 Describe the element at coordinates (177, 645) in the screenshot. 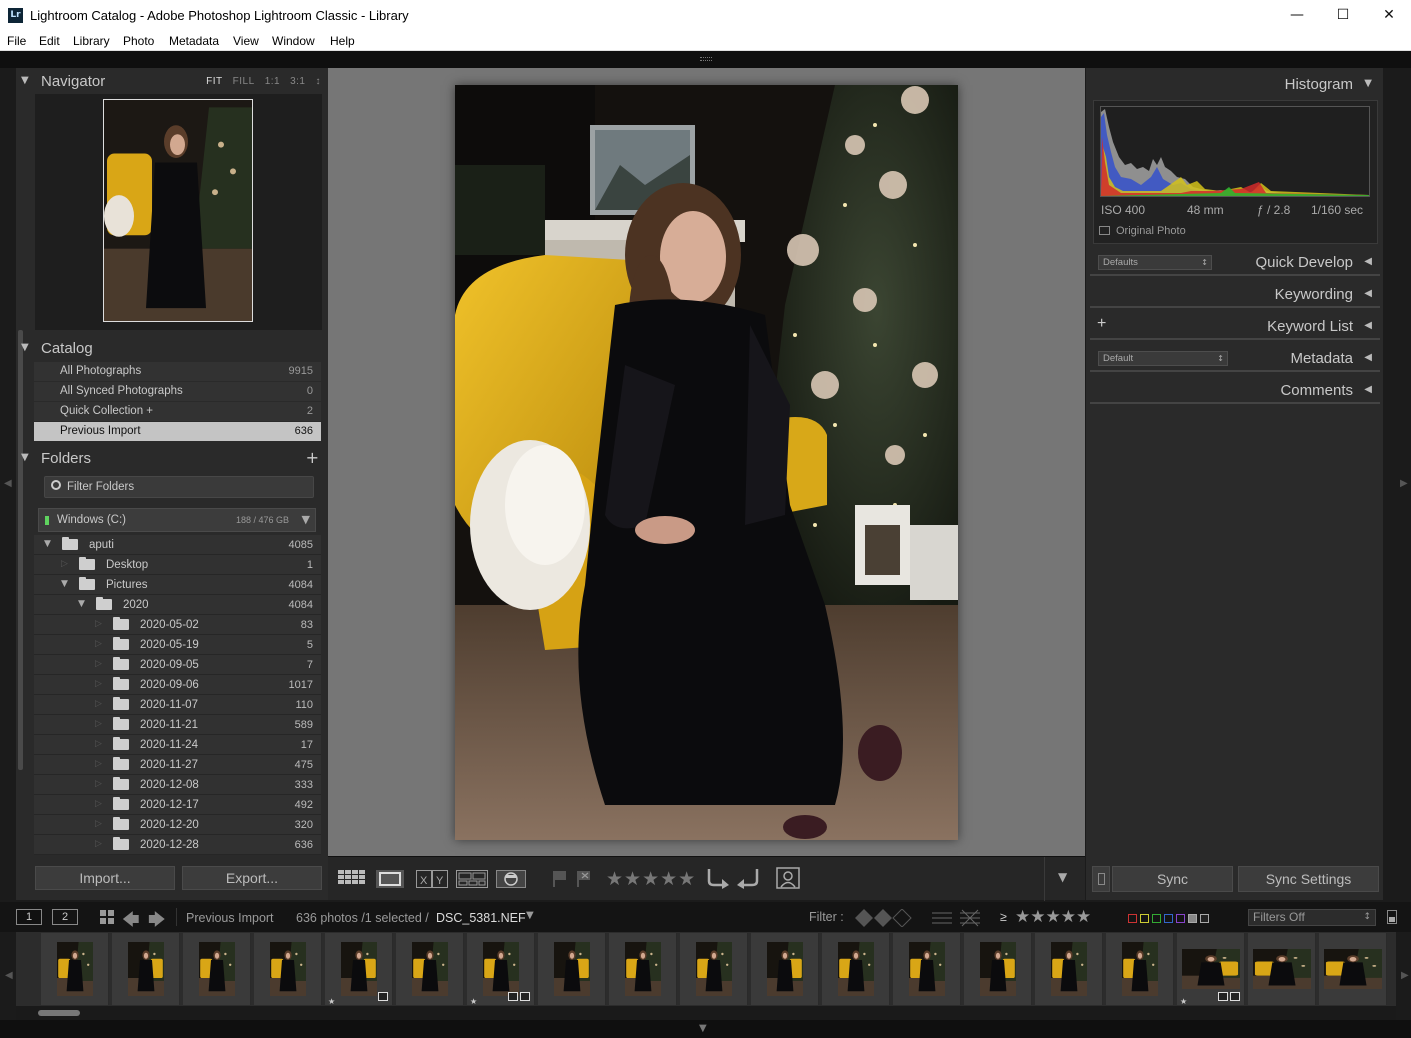

I see `folder-row: ▷ 2020-05-19 5` at that location.